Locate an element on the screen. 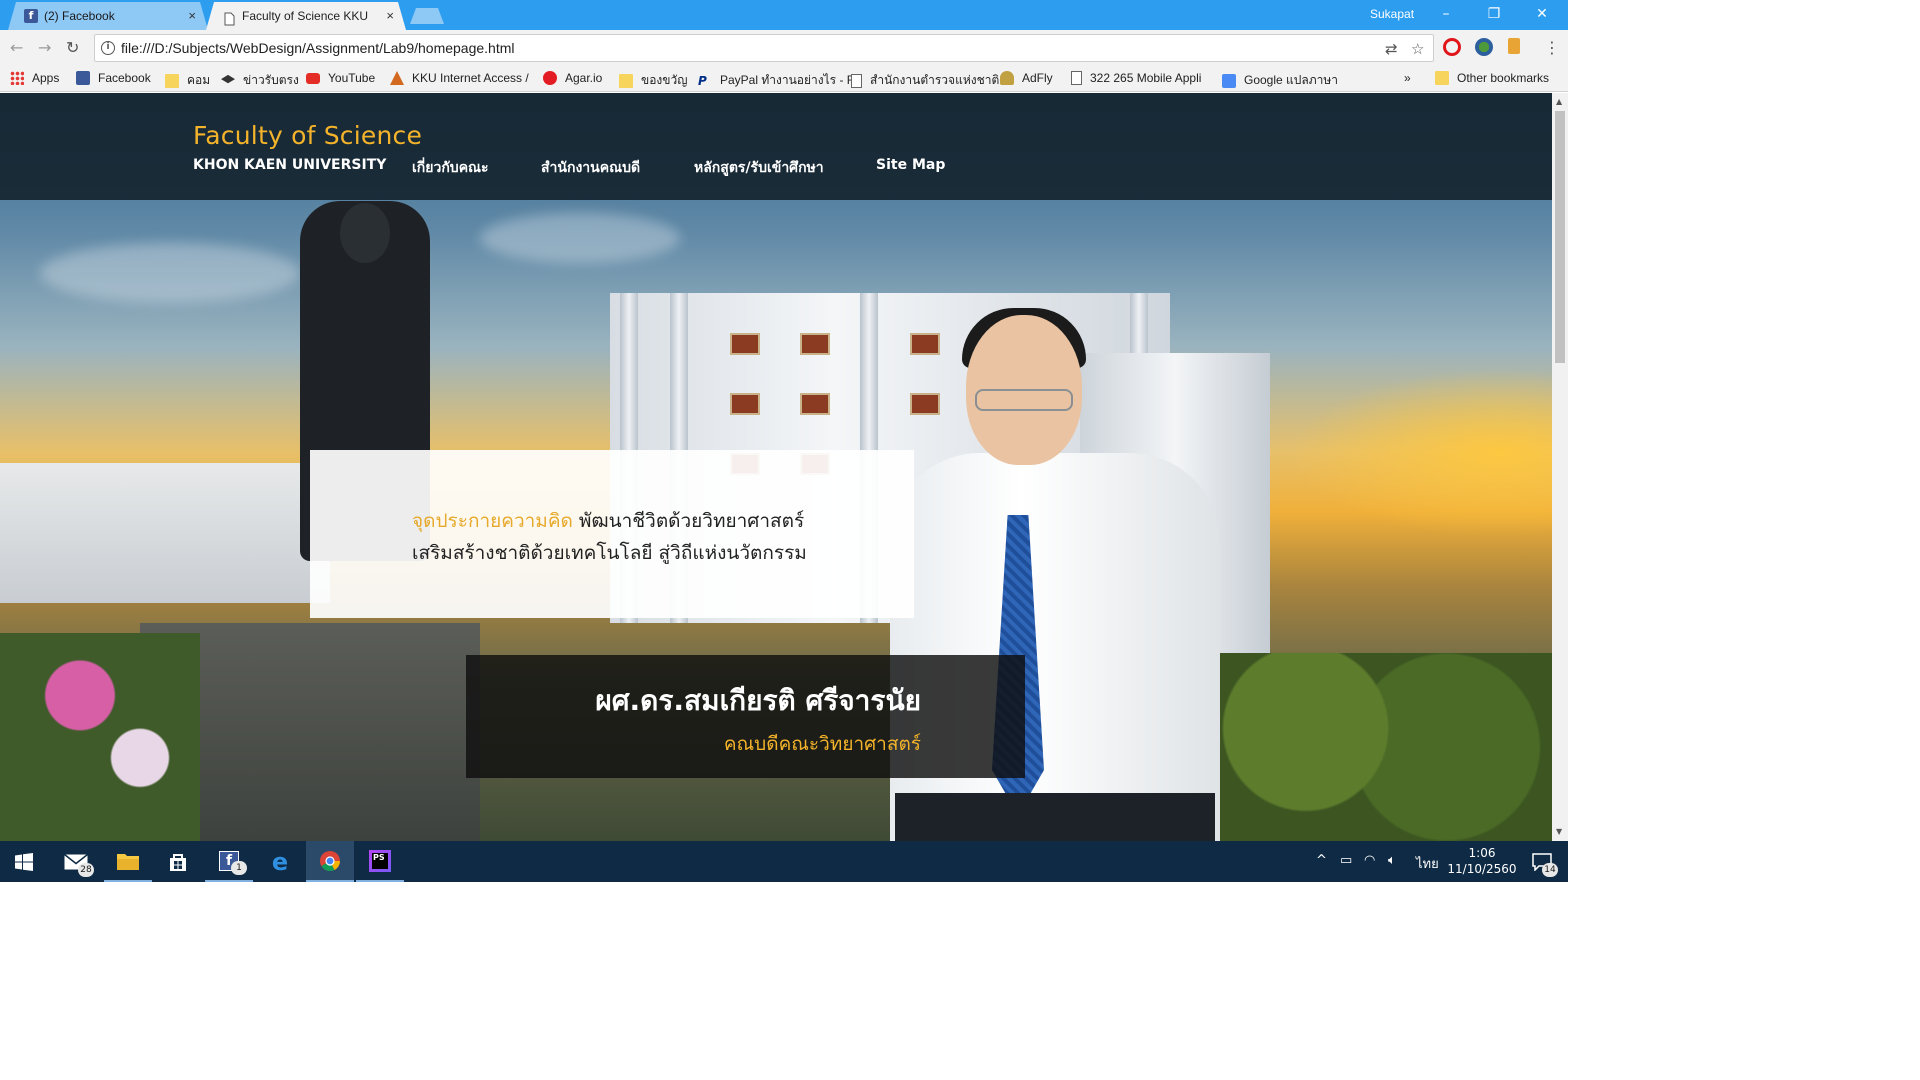  bookmark-google-translate: Google แปลภาษา is located at coordinates (1280, 80).